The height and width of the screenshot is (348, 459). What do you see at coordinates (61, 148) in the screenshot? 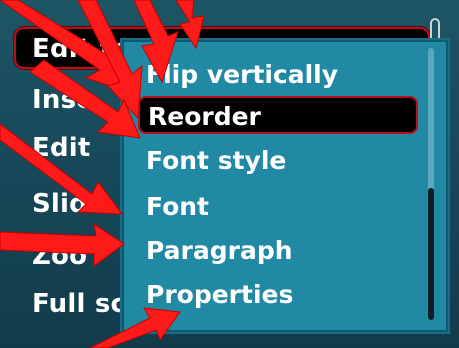
I see `main-menu-item-edit: Edit` at bounding box center [61, 148].